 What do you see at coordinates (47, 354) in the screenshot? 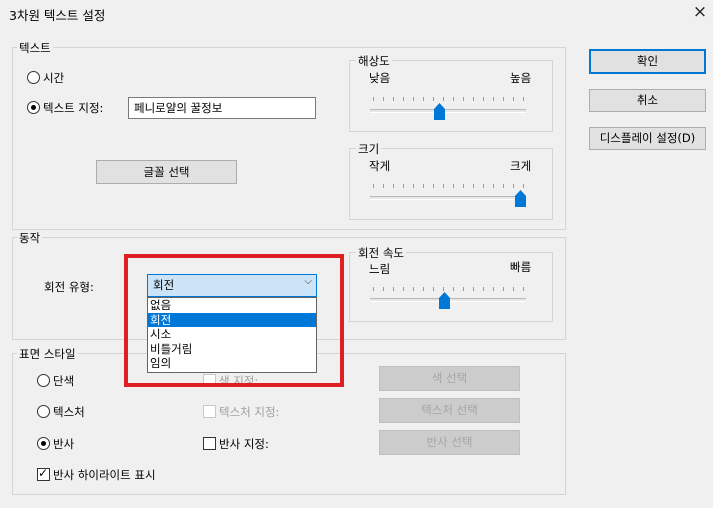
I see `surface-group-label: 표면 스타일` at bounding box center [47, 354].